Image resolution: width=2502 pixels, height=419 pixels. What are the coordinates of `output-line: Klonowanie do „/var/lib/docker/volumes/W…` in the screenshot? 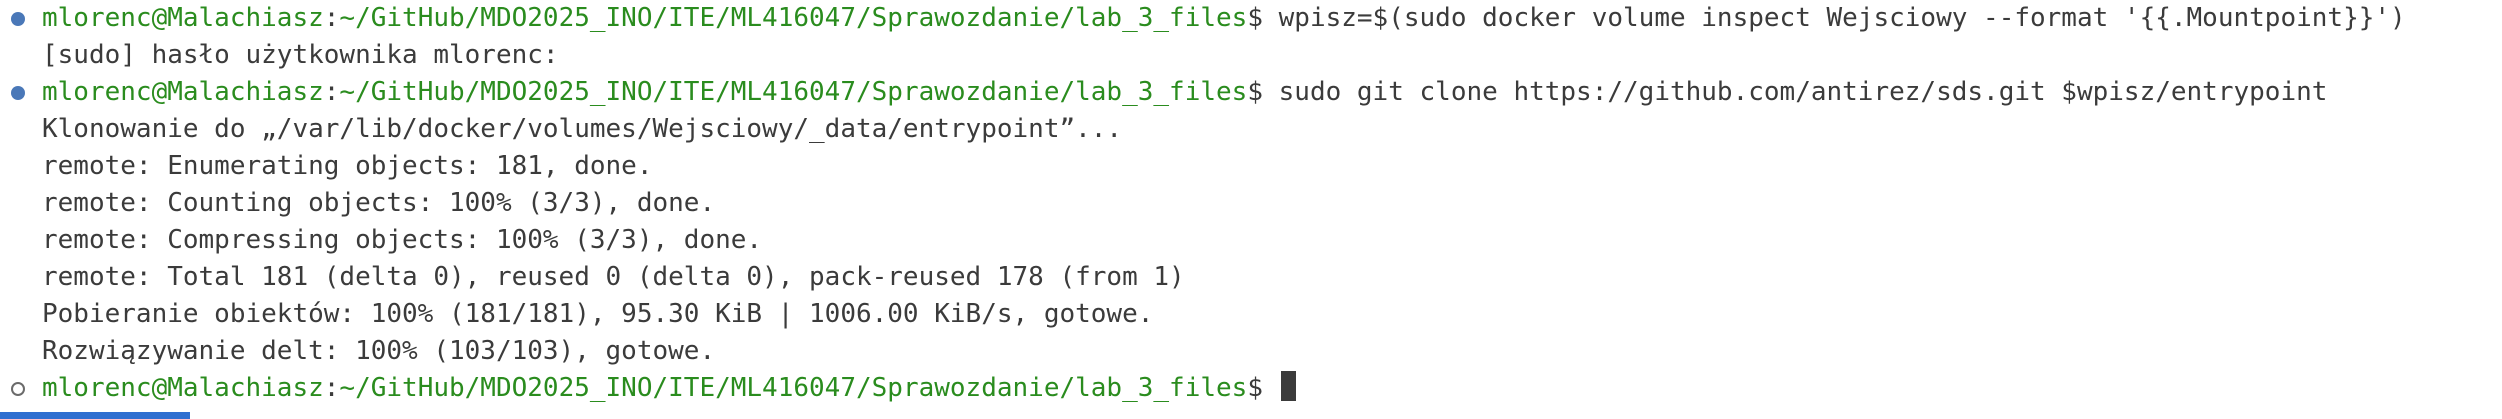 It's located at (582, 129).